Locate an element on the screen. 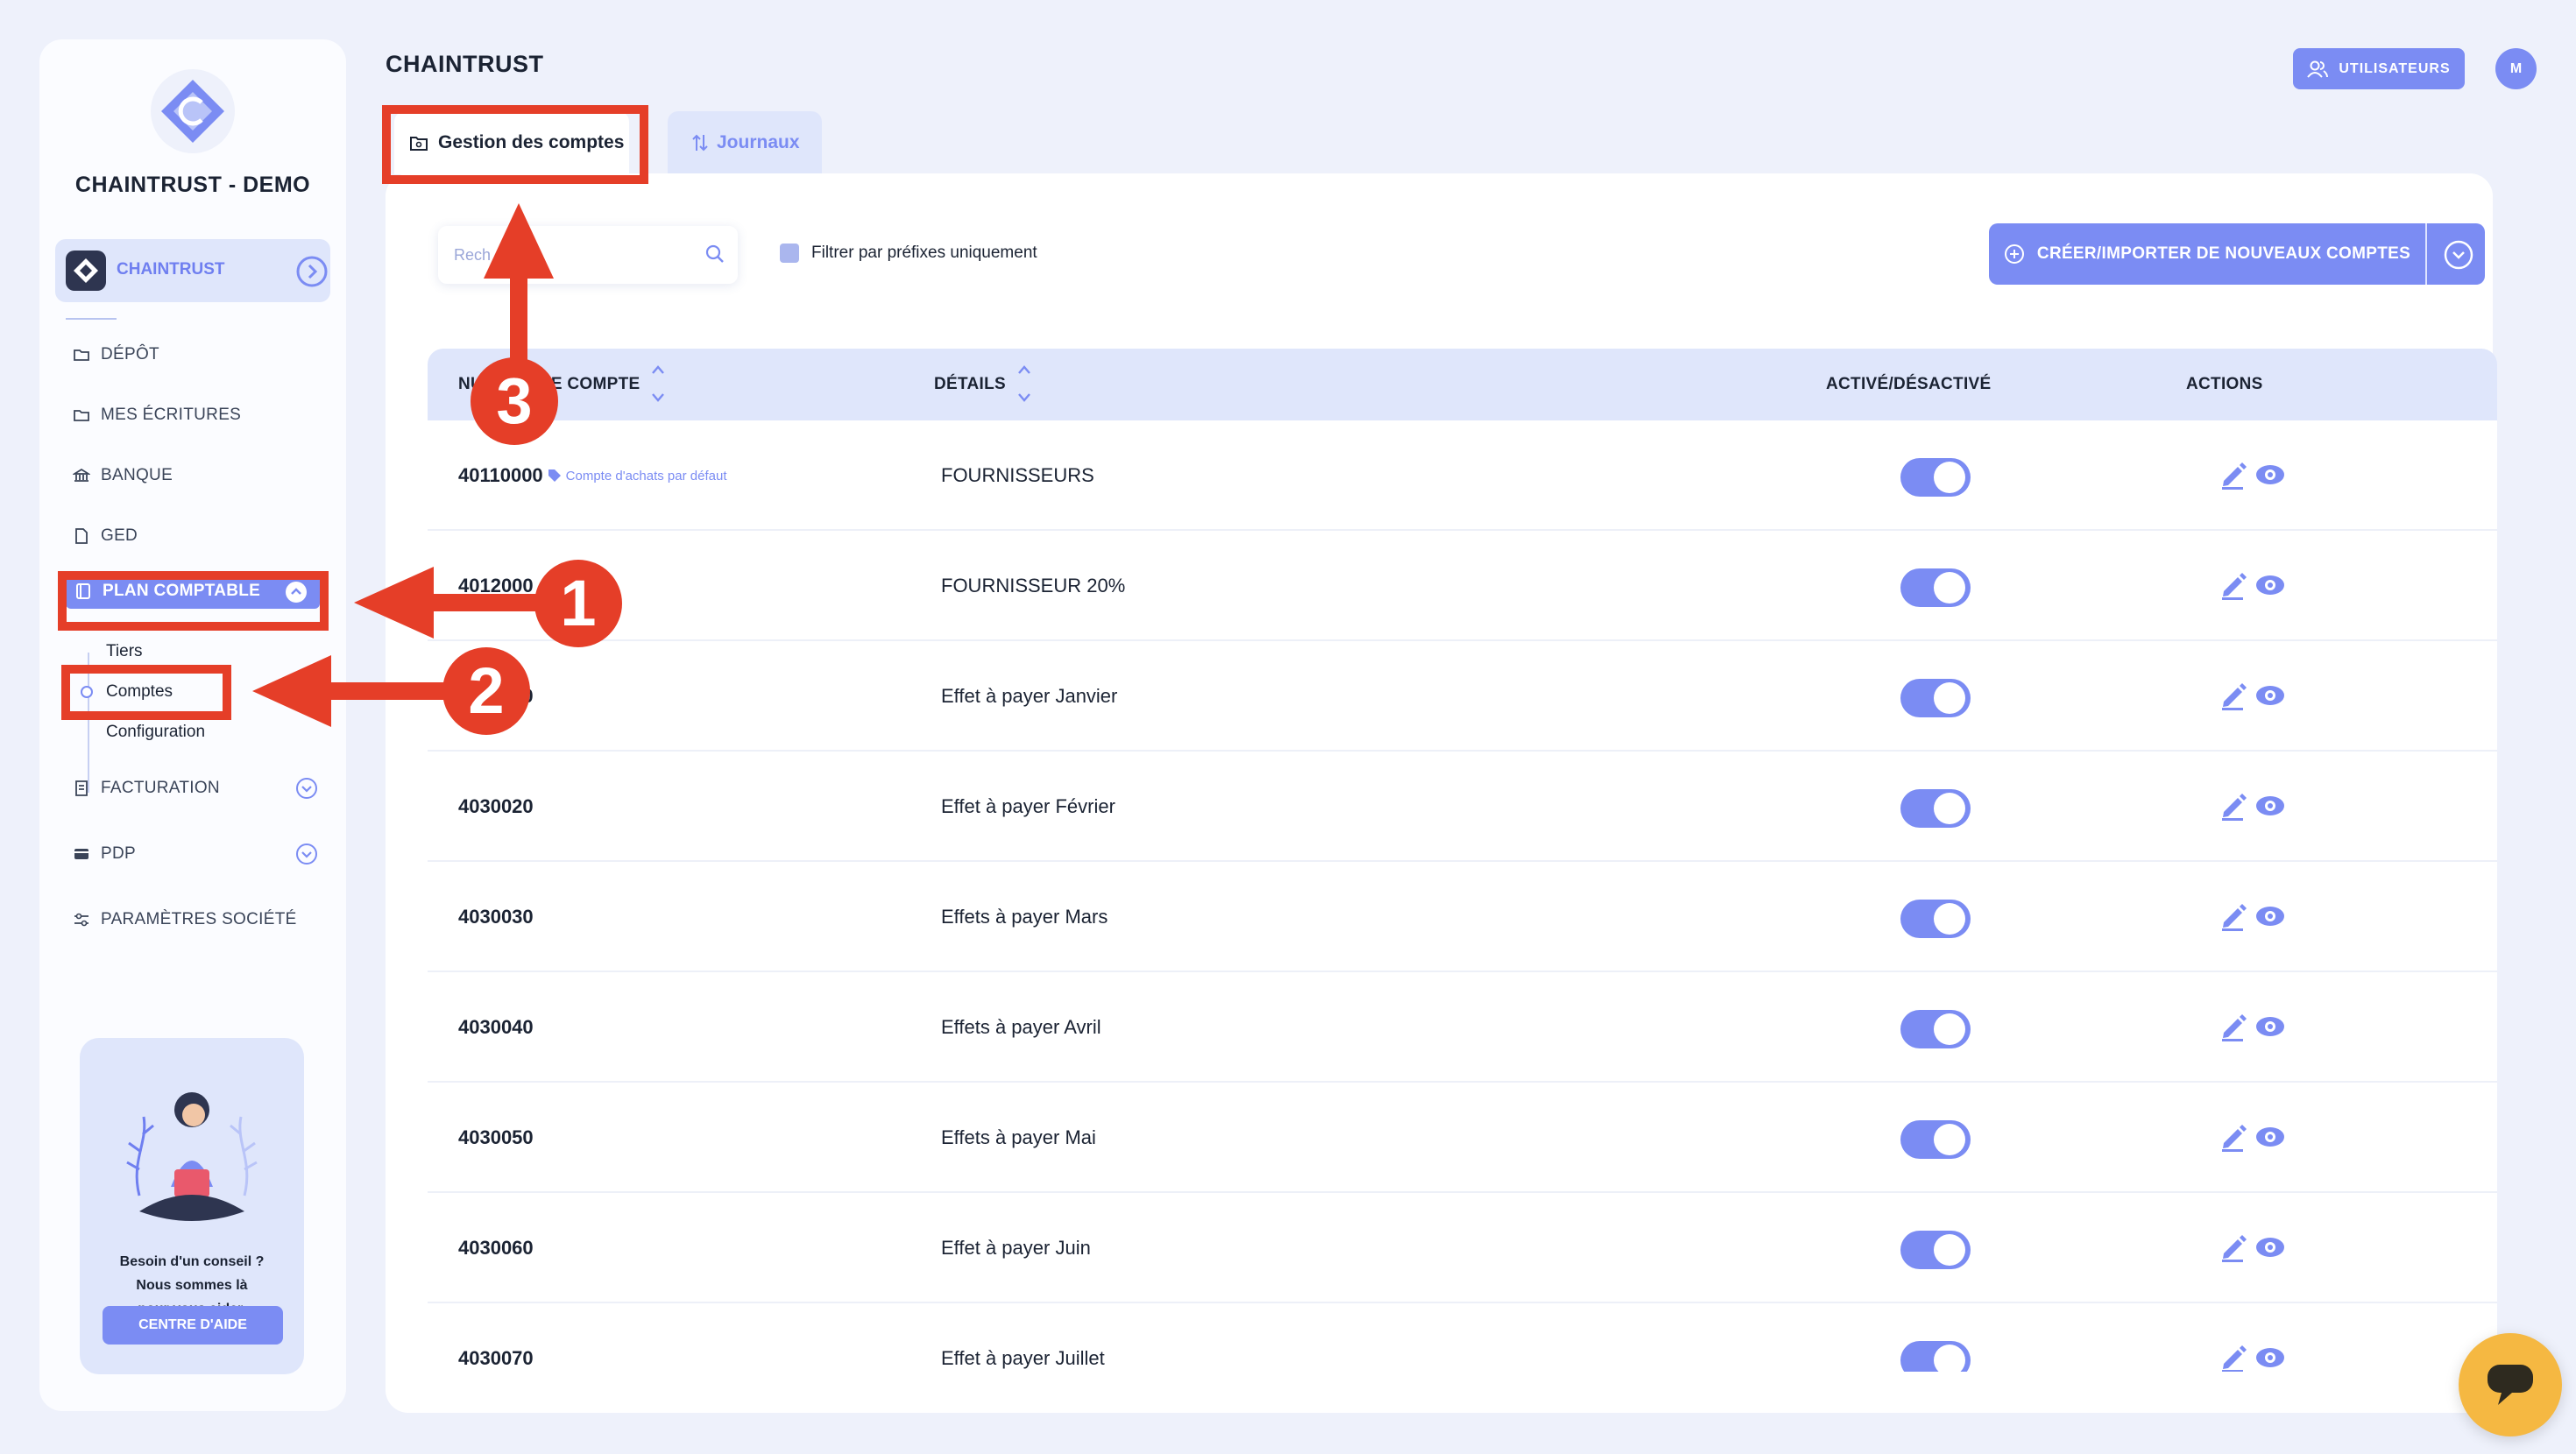  create-import-label: CRÉER/IMPORTER DE NOUVEAUX COMPTES is located at coordinates (2223, 253).